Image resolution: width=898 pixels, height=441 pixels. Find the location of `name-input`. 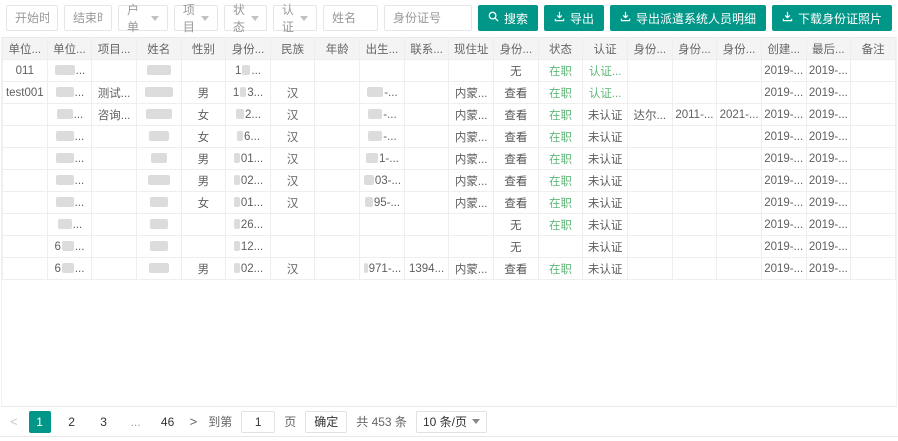

name-input is located at coordinates (350, 18).